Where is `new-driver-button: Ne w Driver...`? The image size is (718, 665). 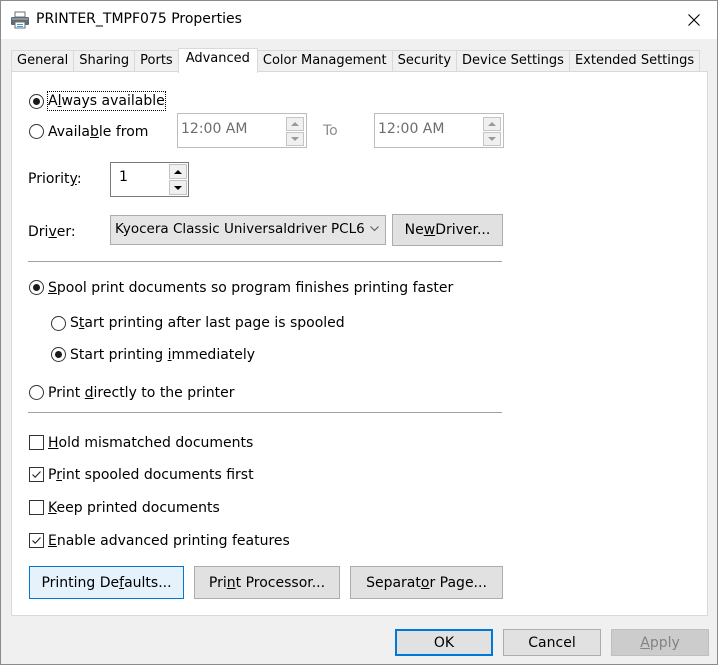 new-driver-button: Ne w Driver... is located at coordinates (447, 230).